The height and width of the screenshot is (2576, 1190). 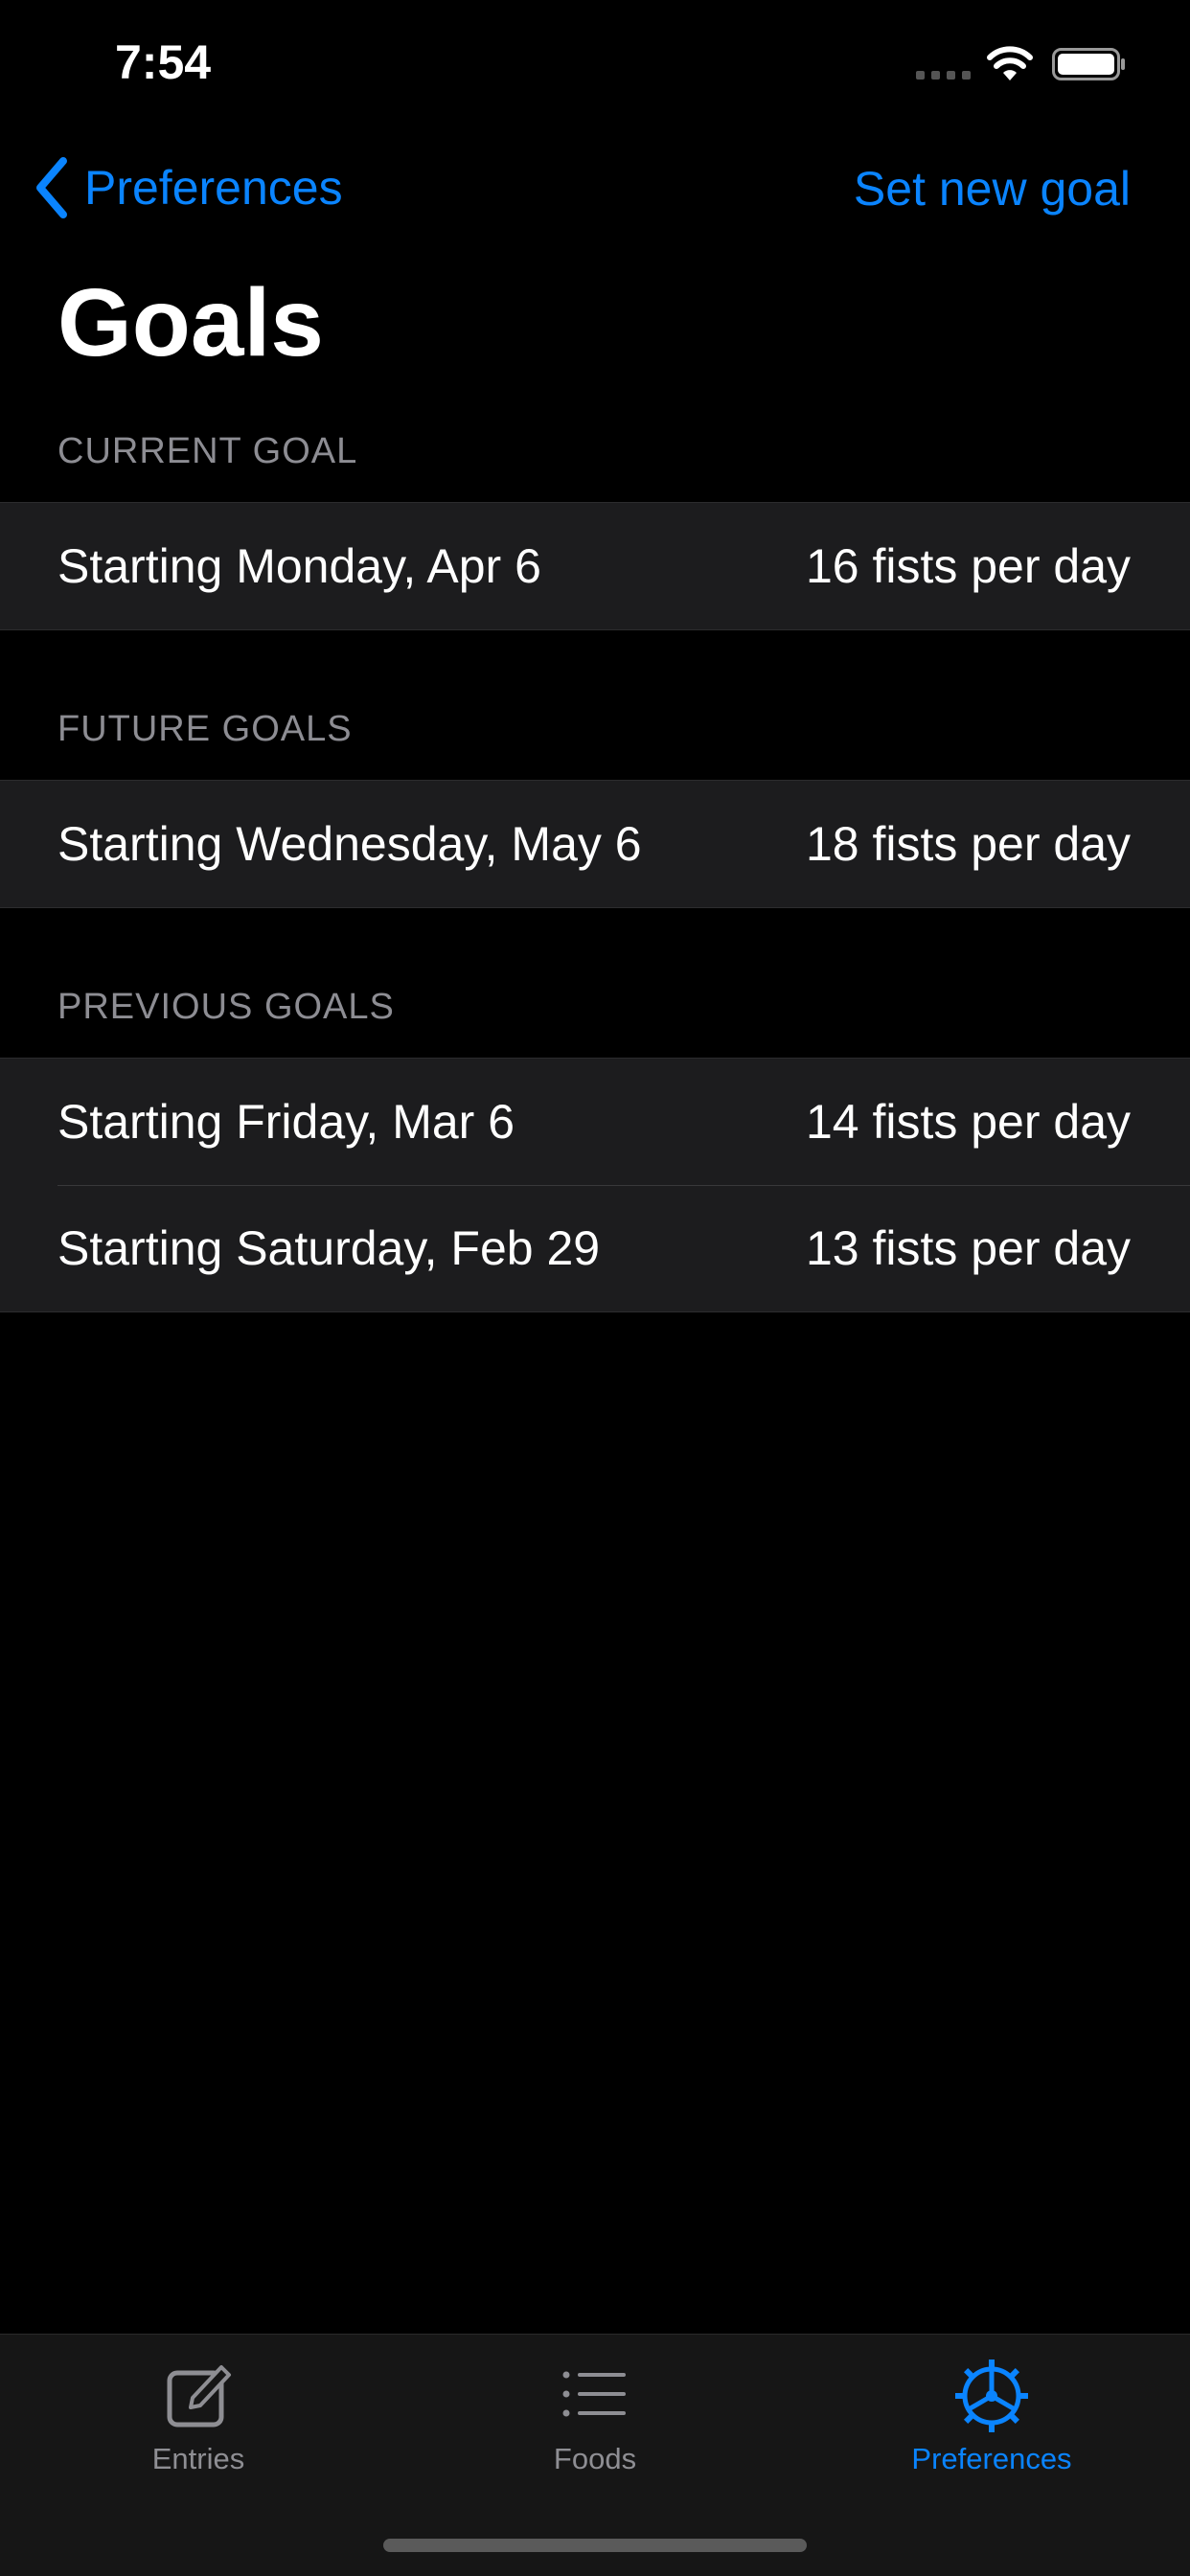 I want to click on tab-preferences: Preferences, so click(x=991, y=2416).